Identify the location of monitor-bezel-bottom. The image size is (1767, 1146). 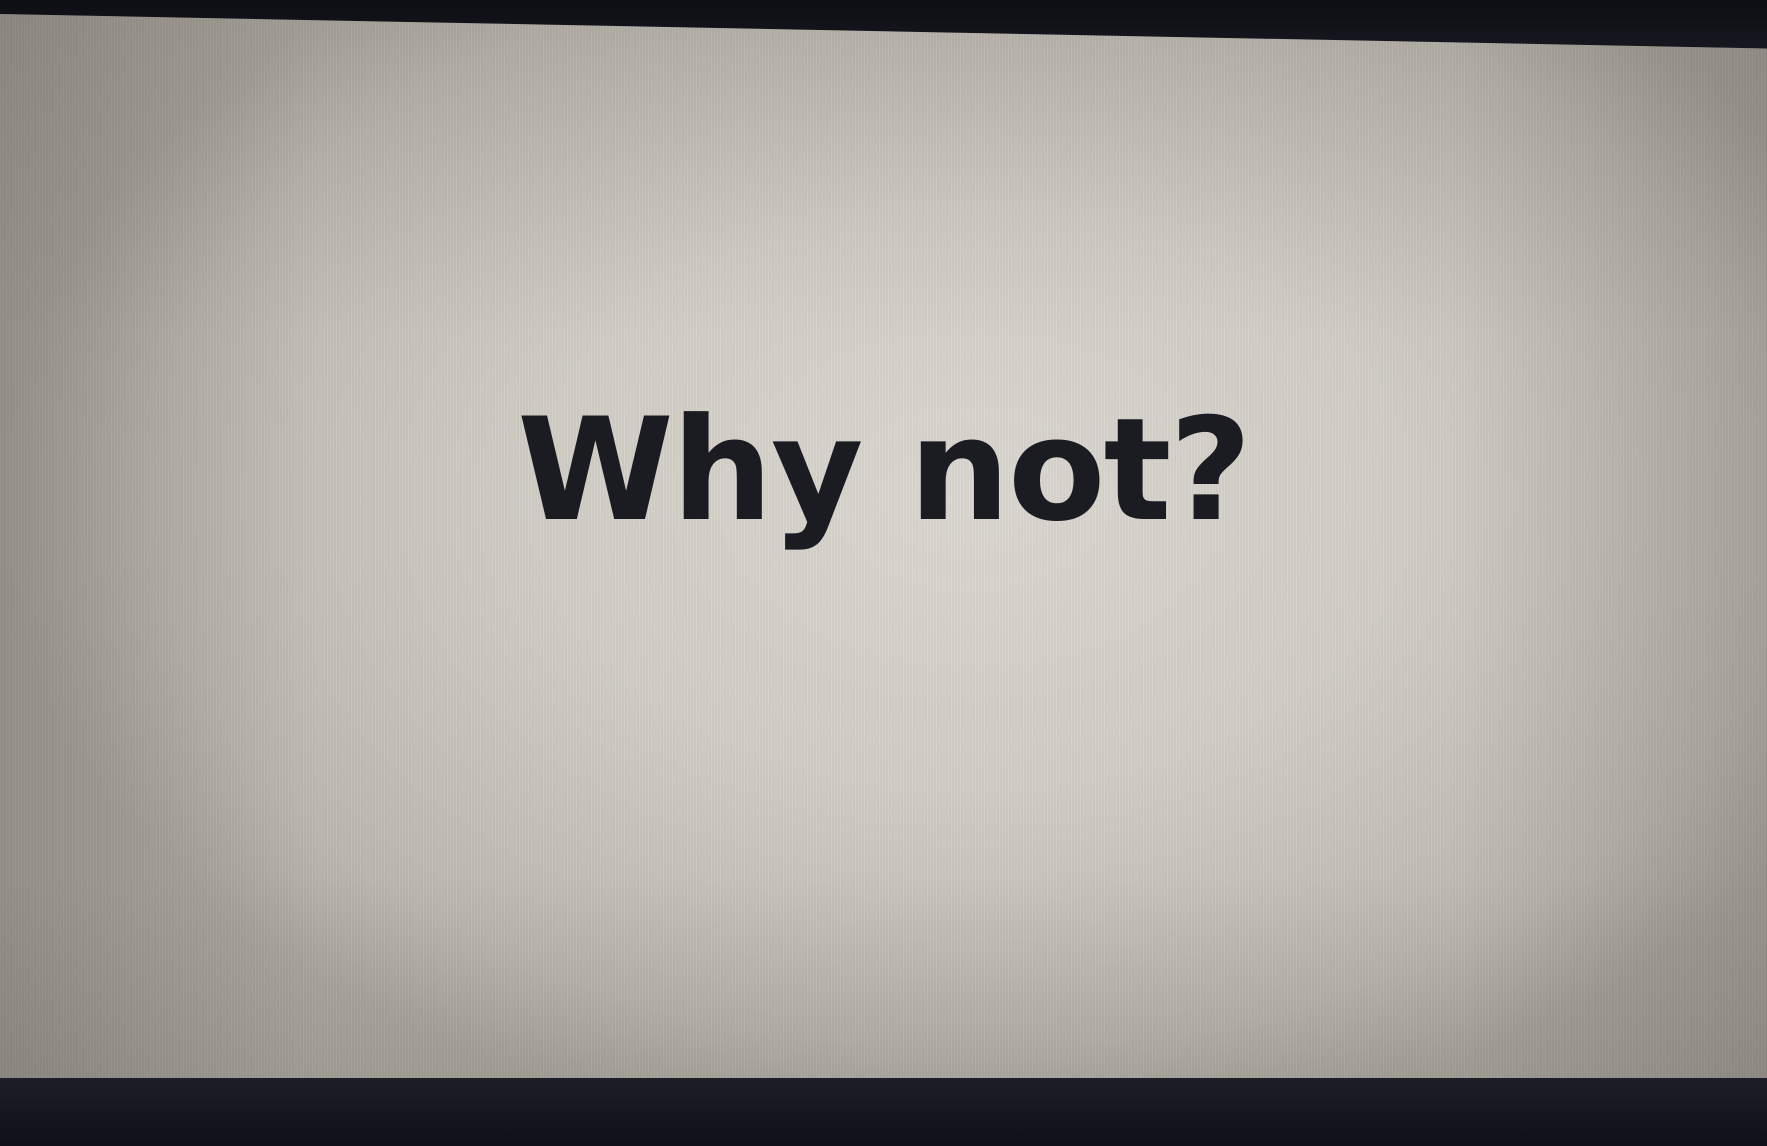
(883, 1112).